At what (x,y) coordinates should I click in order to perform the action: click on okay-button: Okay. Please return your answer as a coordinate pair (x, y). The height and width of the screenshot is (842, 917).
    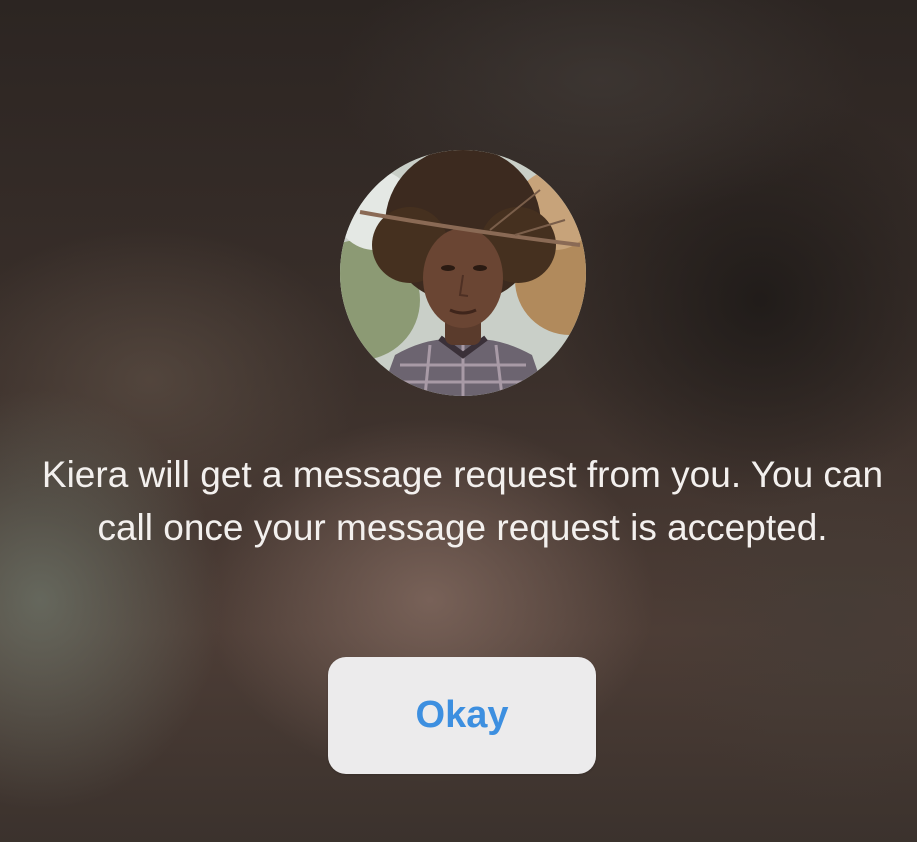
    Looking at the image, I should click on (462, 715).